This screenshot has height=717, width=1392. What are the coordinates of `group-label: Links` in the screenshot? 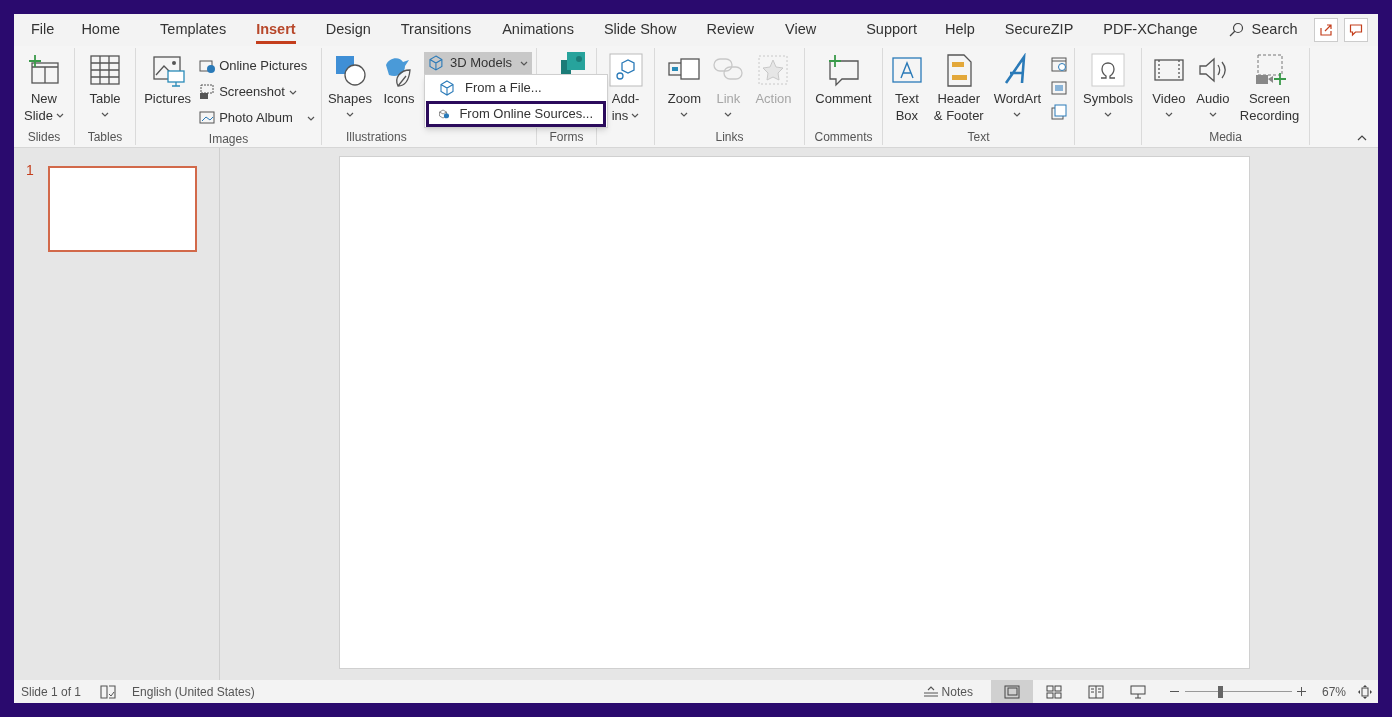 It's located at (729, 137).